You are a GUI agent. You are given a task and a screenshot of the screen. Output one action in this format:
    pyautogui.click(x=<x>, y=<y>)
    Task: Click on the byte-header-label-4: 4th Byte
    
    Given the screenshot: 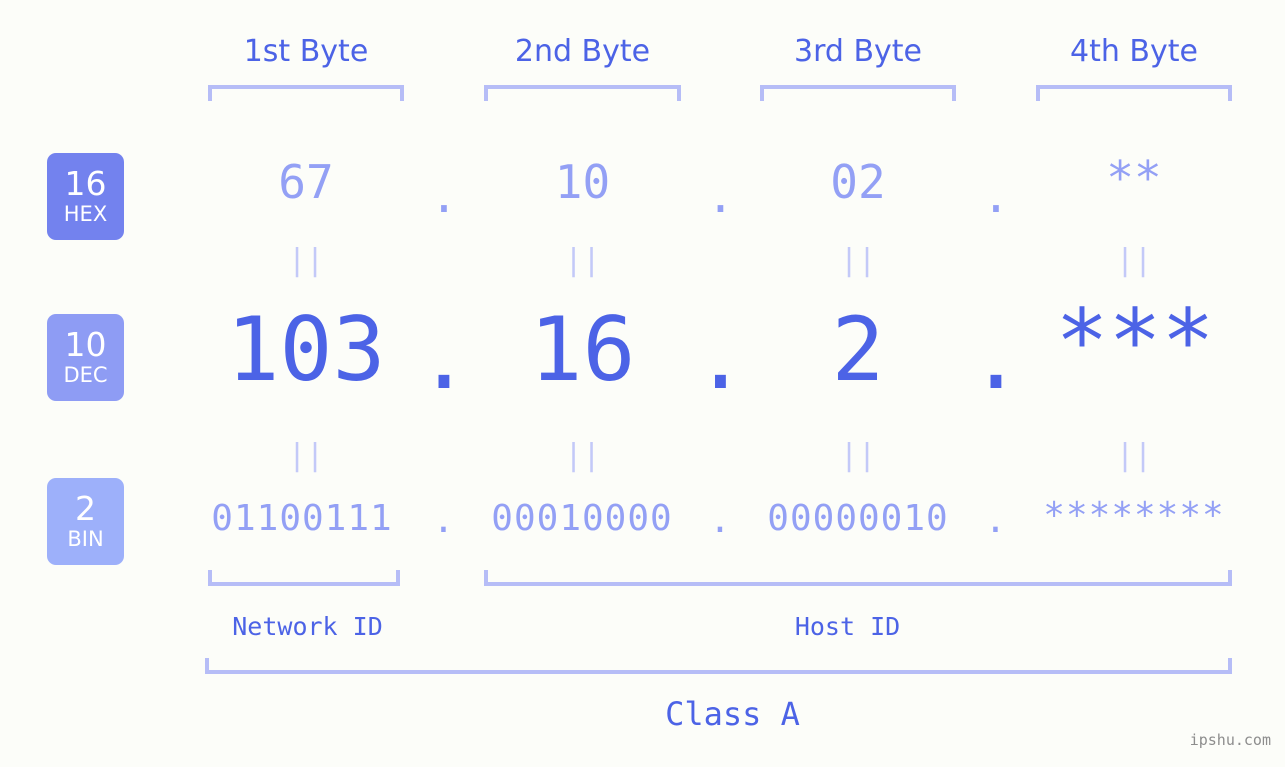 What is the action you would take?
    pyautogui.click(x=1134, y=51)
    